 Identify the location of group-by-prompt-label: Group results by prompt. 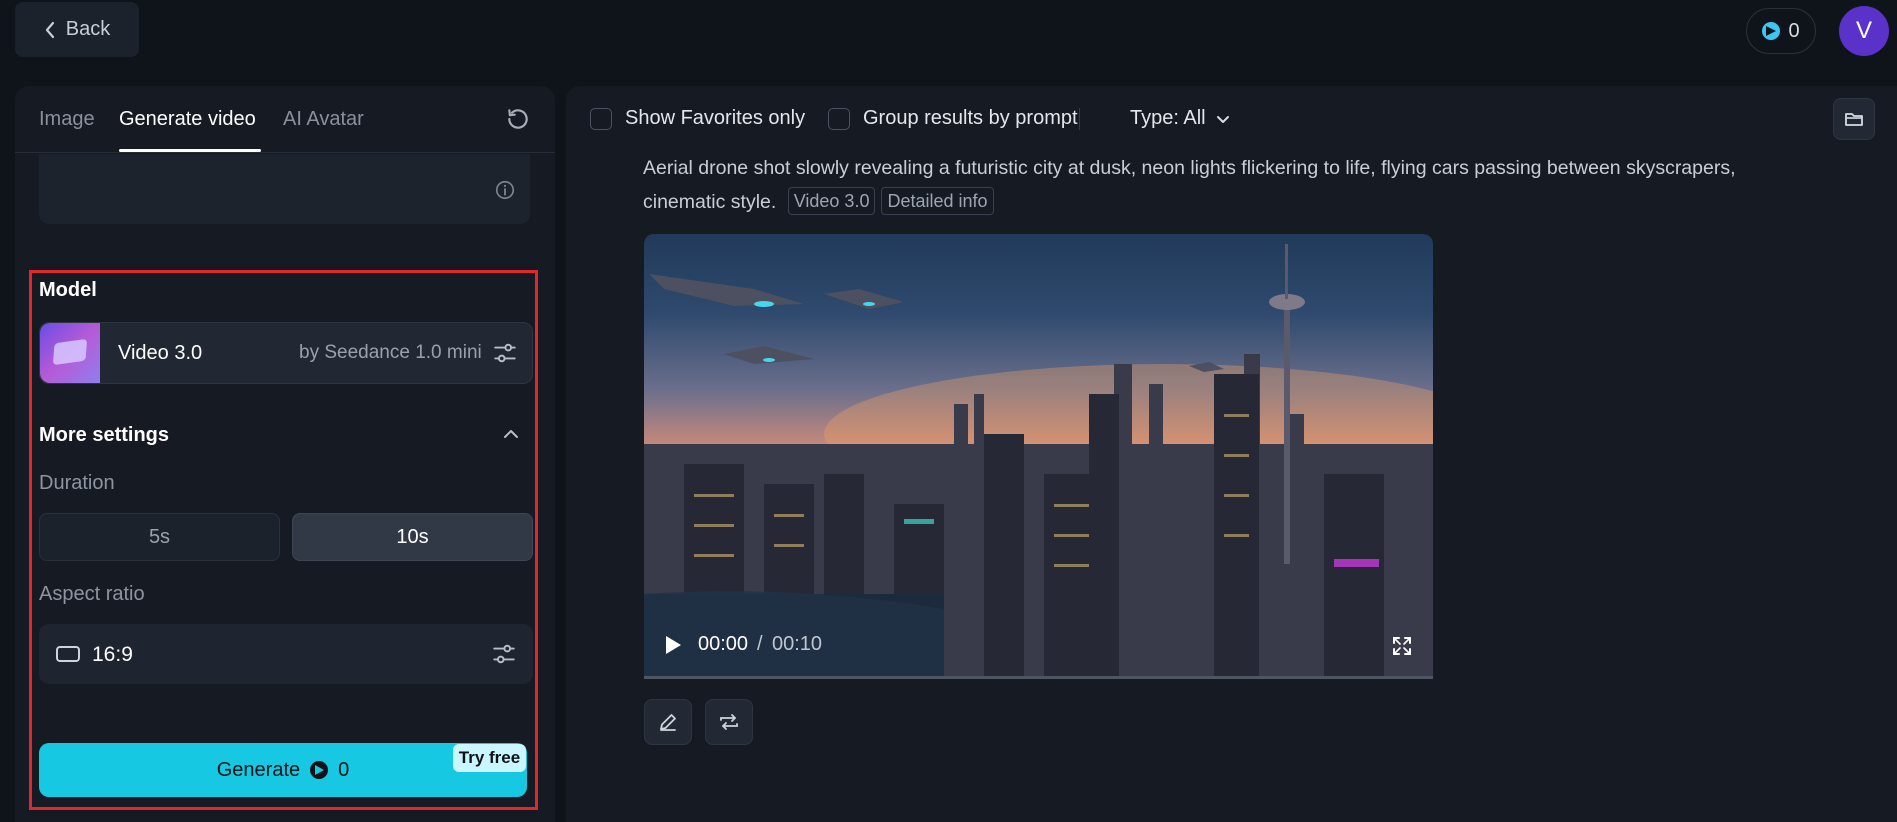
(970, 118).